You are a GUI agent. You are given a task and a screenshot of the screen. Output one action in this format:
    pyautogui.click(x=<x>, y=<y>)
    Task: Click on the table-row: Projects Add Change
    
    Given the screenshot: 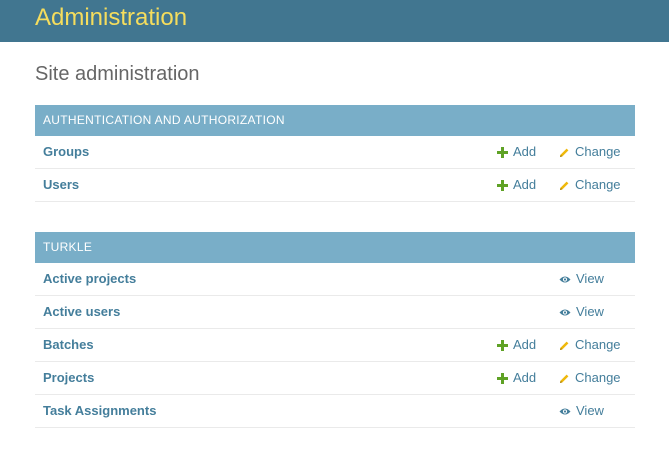 What is the action you would take?
    pyautogui.click(x=335, y=378)
    